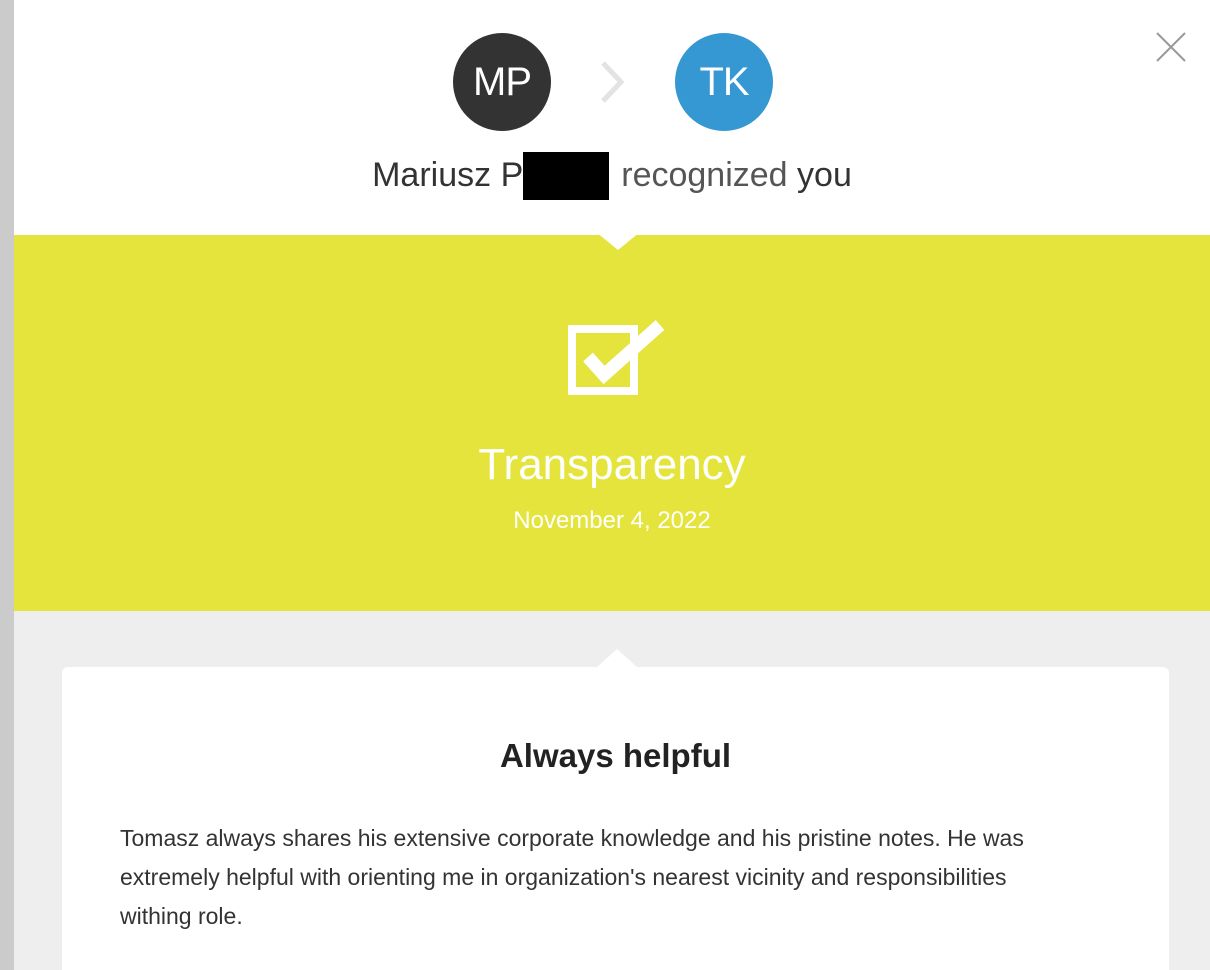 This screenshot has height=970, width=1210. I want to click on message-title: Always helpful, so click(615, 755).